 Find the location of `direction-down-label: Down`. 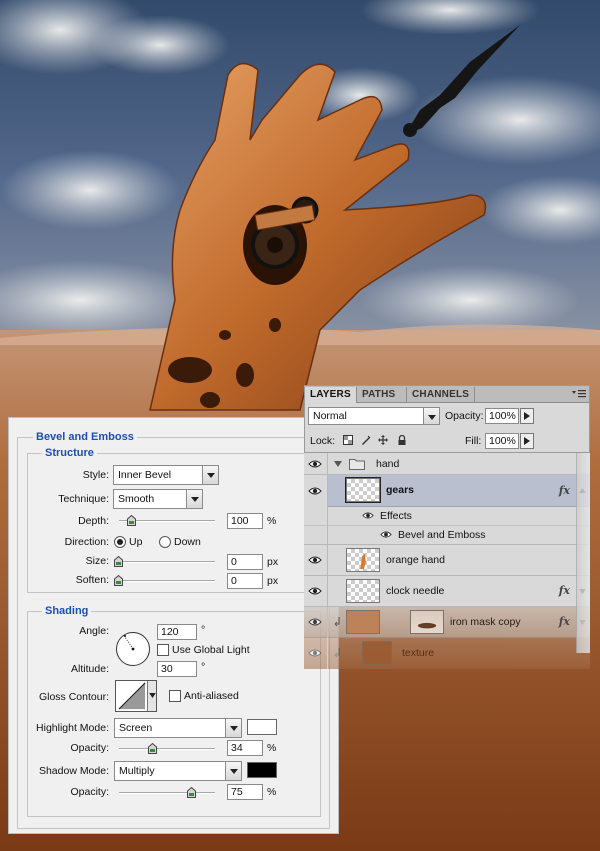

direction-down-label: Down is located at coordinates (187, 542).